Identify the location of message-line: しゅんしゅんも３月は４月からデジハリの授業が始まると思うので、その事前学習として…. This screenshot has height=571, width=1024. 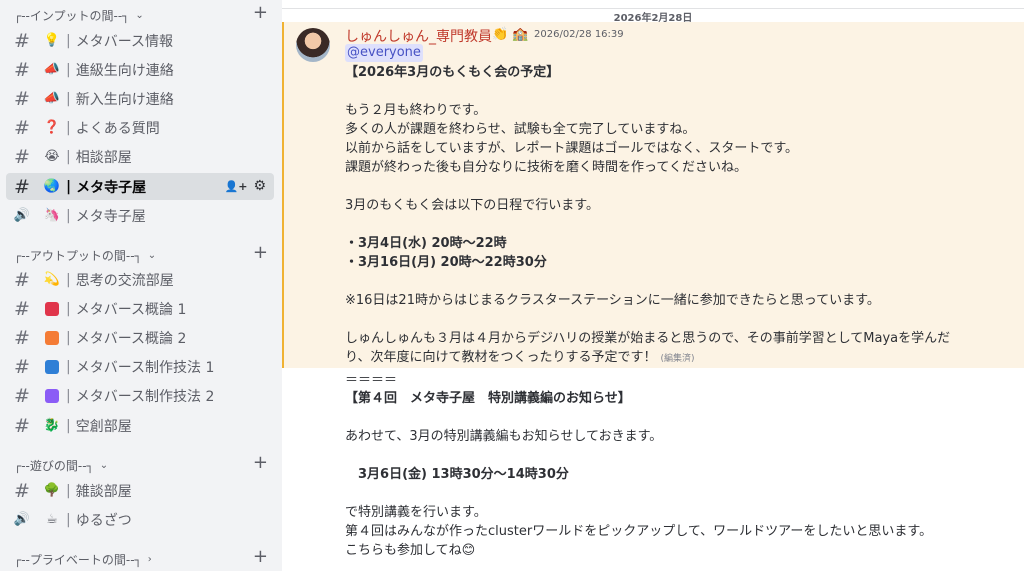
(648, 338).